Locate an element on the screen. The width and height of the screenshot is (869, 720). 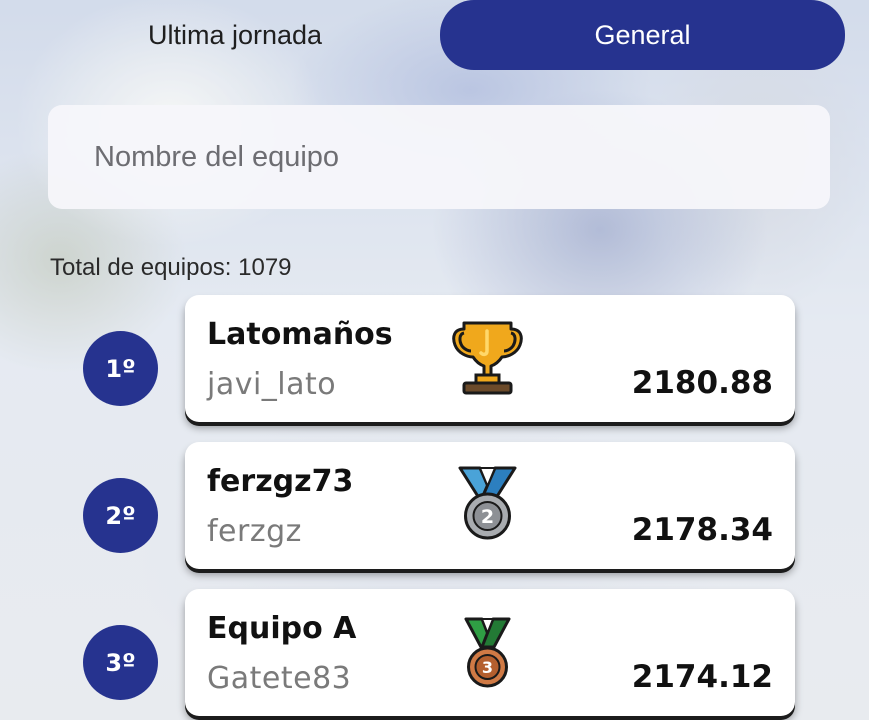
team-name: Latomaños is located at coordinates (300, 334).